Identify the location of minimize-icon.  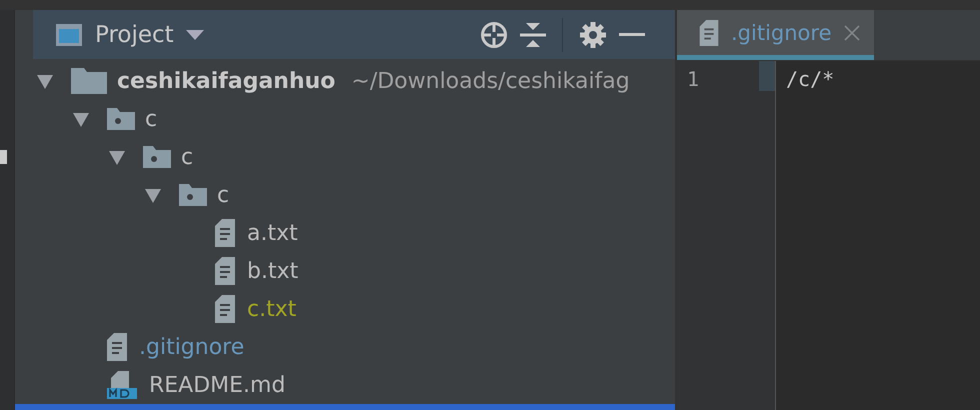
(632, 34).